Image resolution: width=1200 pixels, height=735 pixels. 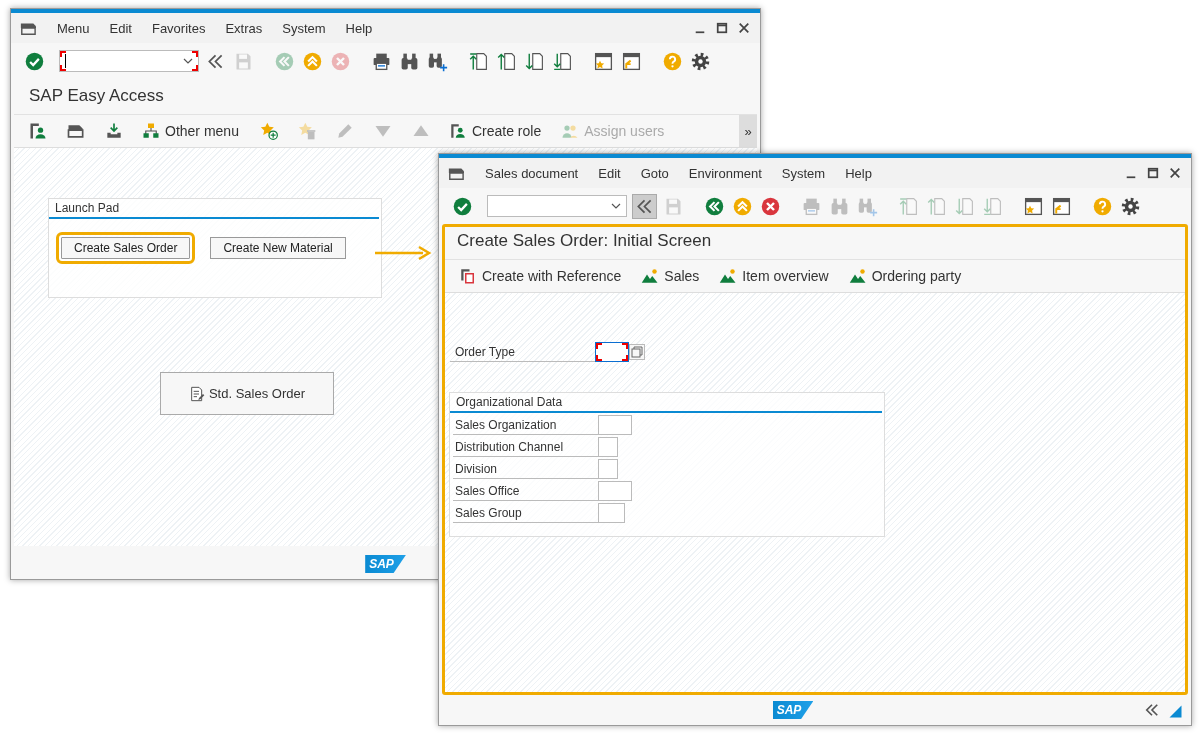 I want to click on document-icon, so click(x=196, y=393).